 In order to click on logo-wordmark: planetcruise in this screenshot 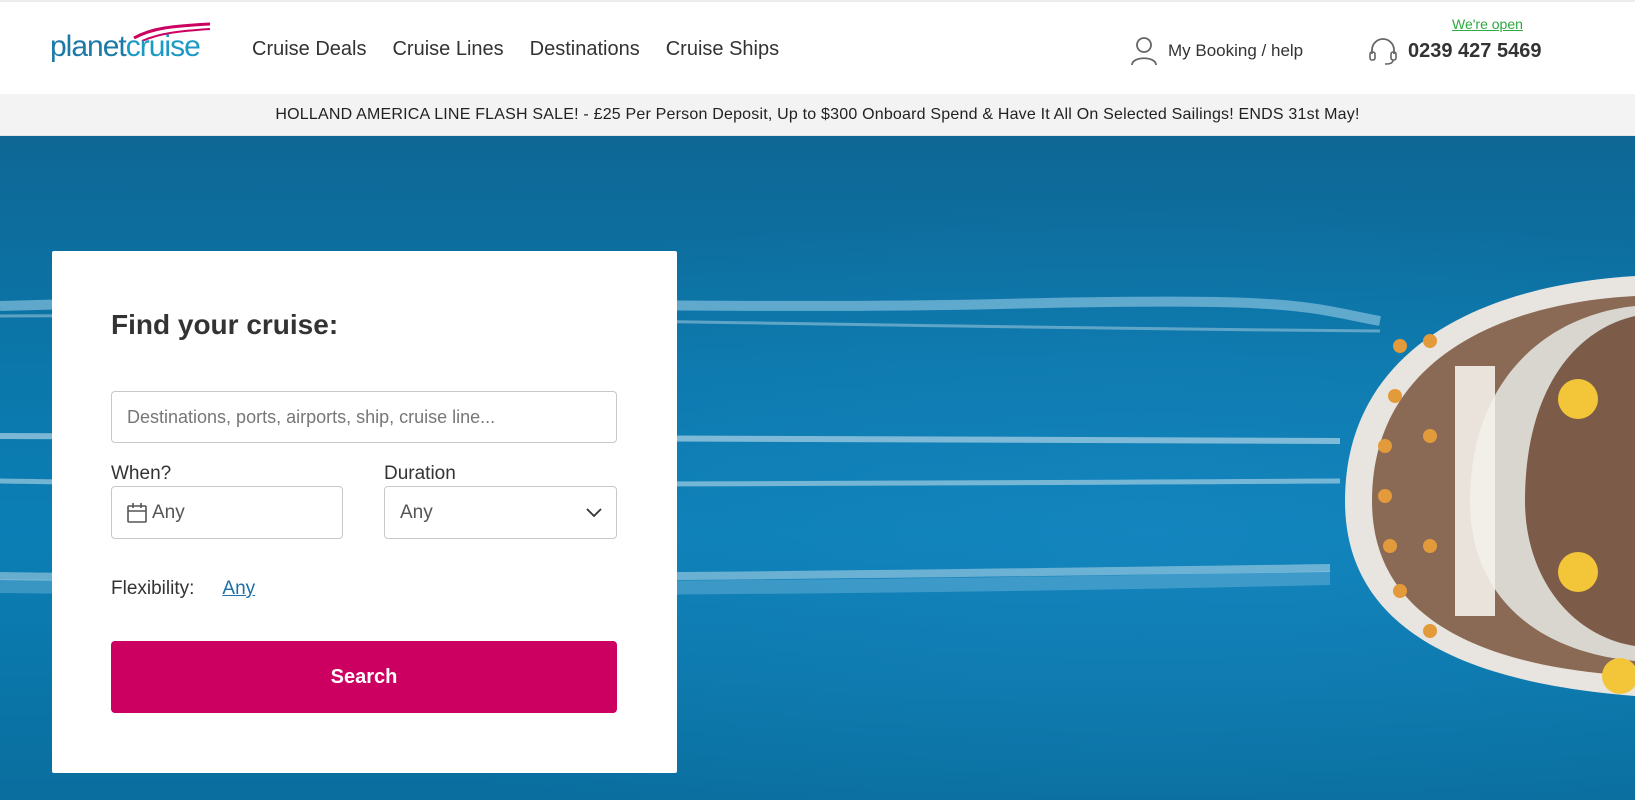, I will do `click(125, 47)`.